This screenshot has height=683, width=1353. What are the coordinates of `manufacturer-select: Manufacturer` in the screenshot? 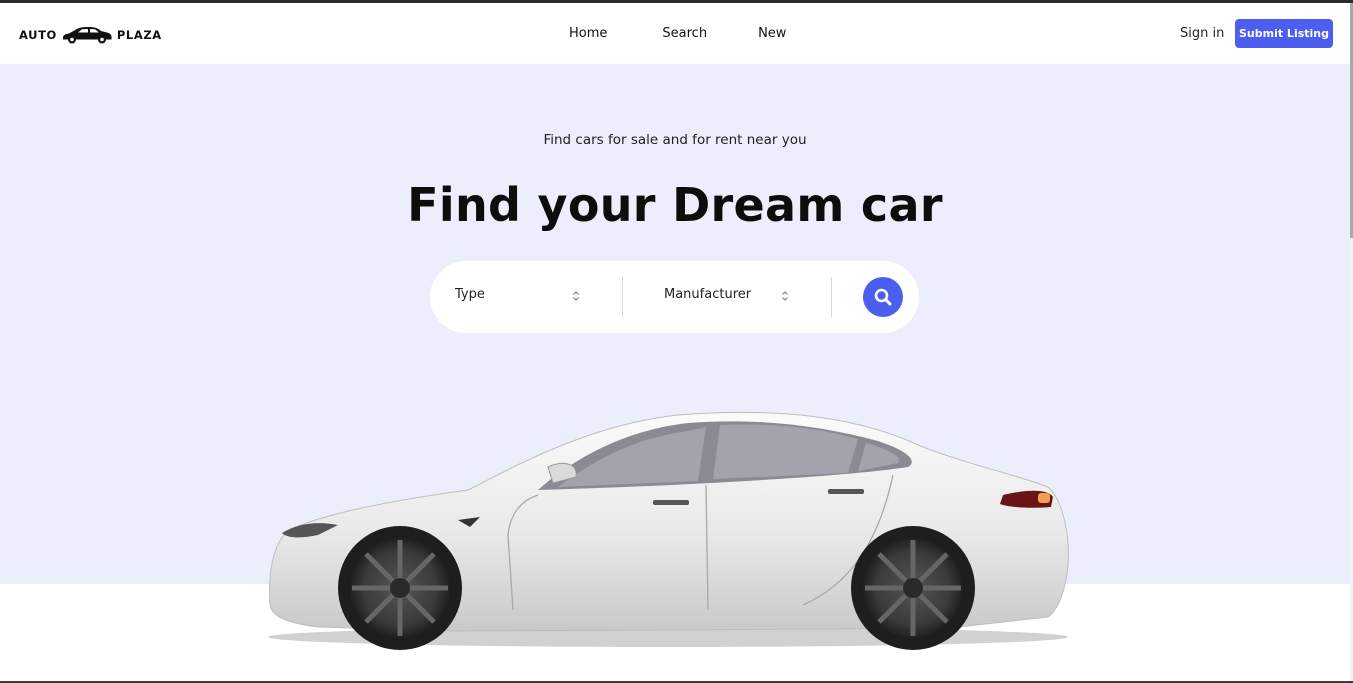 It's located at (726, 297).